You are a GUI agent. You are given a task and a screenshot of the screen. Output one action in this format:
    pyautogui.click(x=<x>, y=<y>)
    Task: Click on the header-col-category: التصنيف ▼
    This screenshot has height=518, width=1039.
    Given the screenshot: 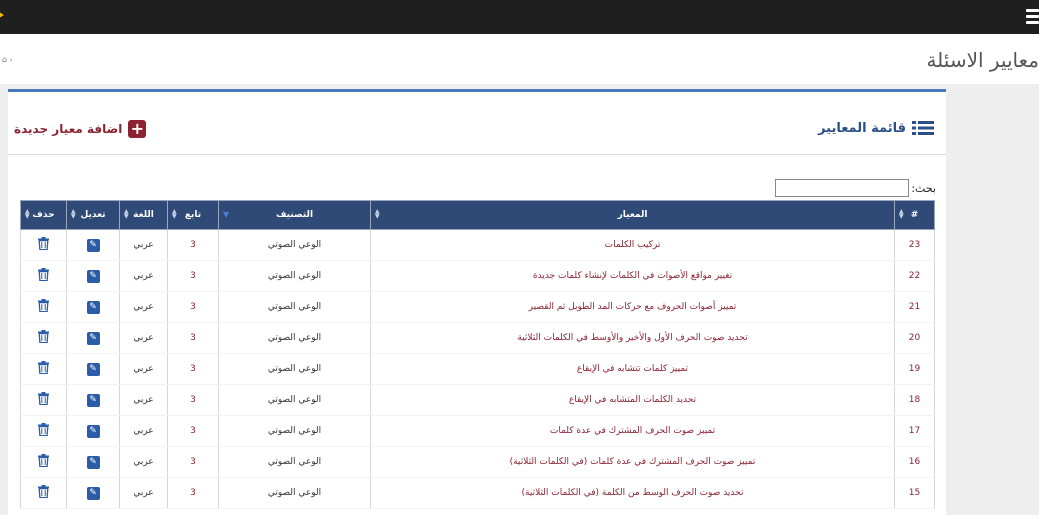 What is the action you would take?
    pyautogui.click(x=294, y=215)
    